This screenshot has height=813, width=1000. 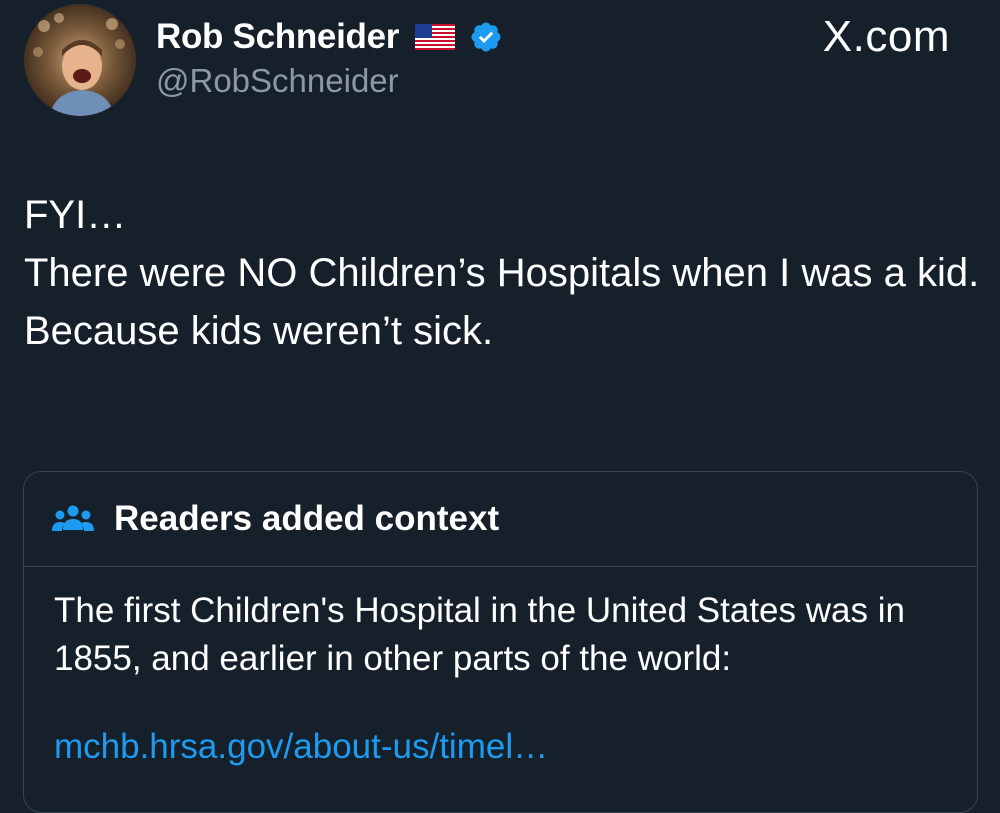 I want to click on tweet-line: Because kids weren’t sick., so click(x=259, y=331).